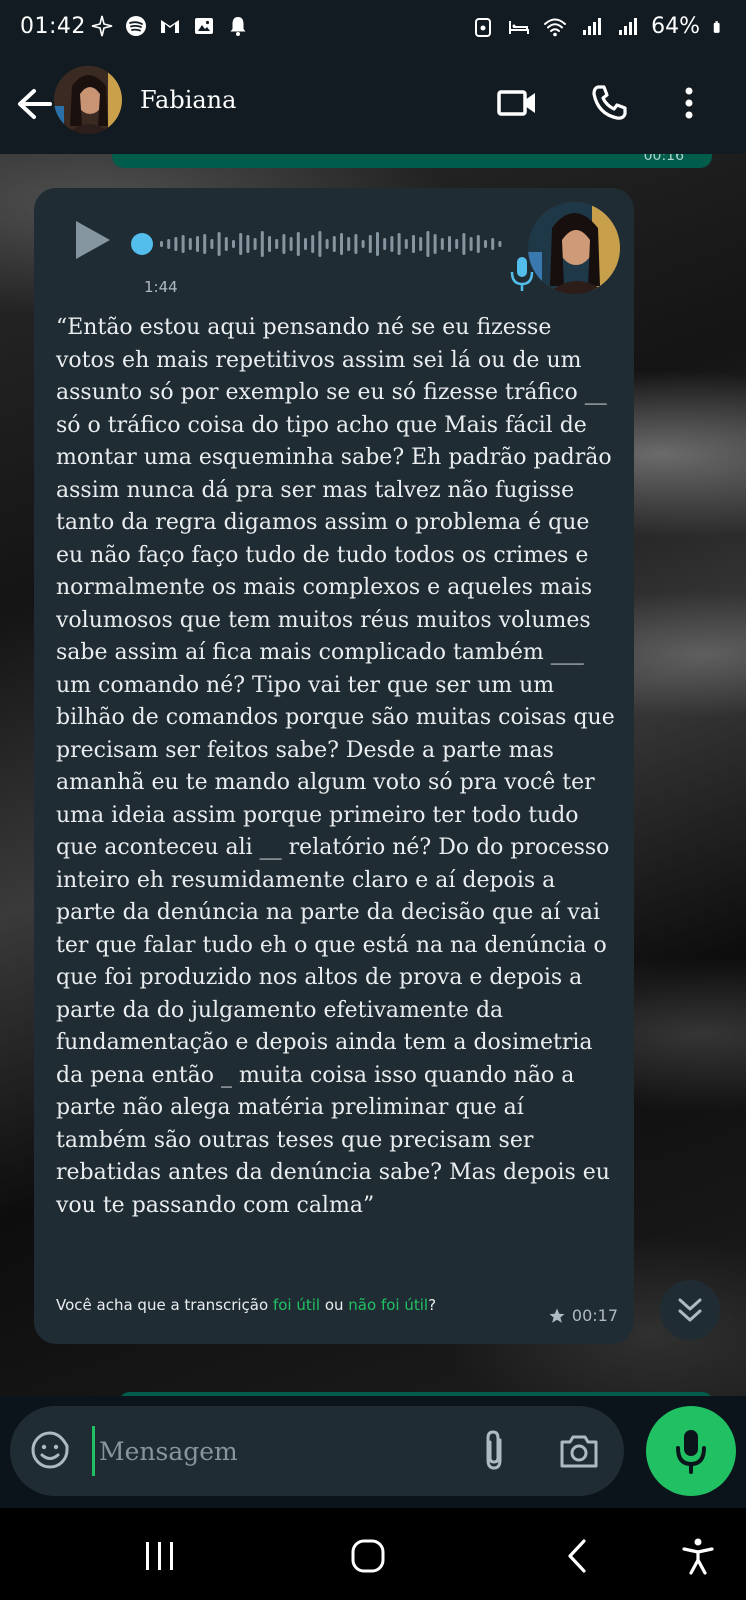 This screenshot has width=746, height=1600. I want to click on video-call-icon, so click(517, 103).